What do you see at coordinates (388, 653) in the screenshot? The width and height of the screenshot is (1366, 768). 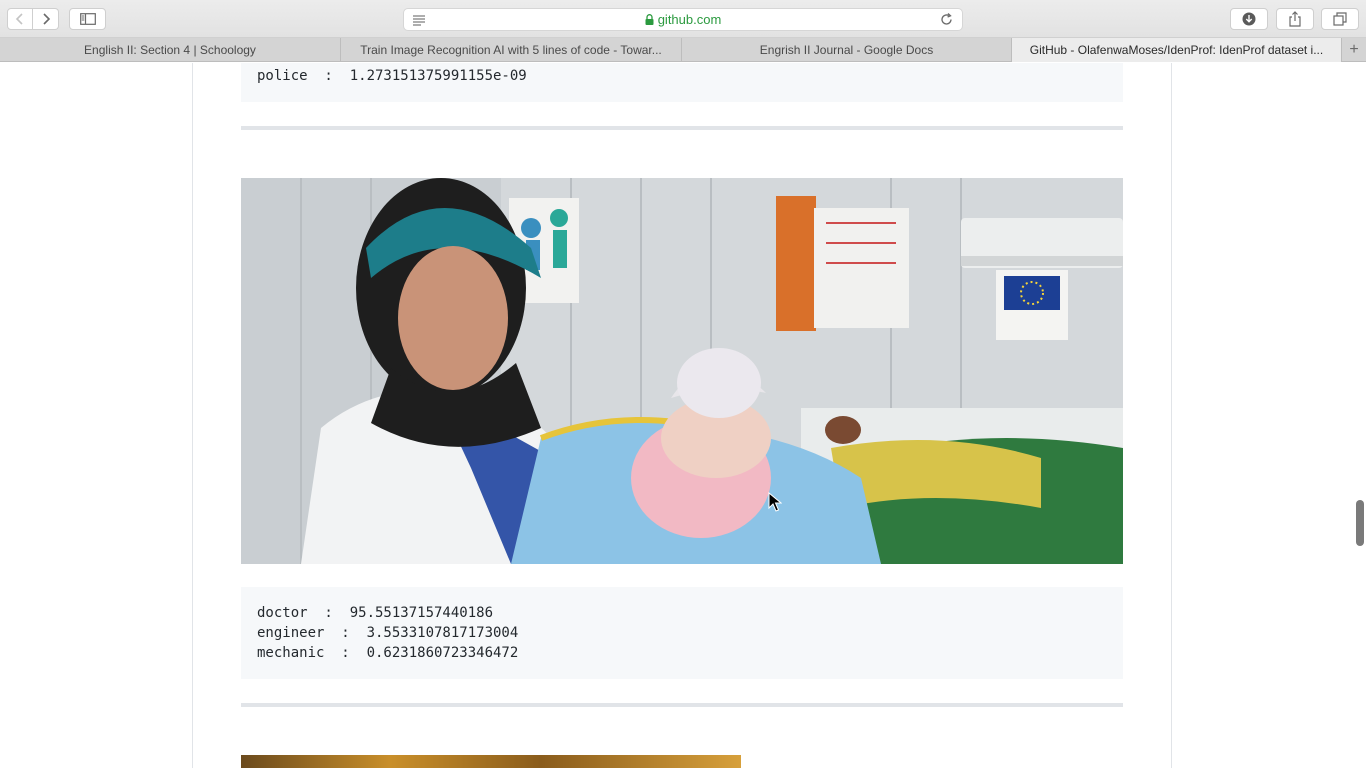 I see `code-line-mechanic: mechanic : 0.6231860723346472` at bounding box center [388, 653].